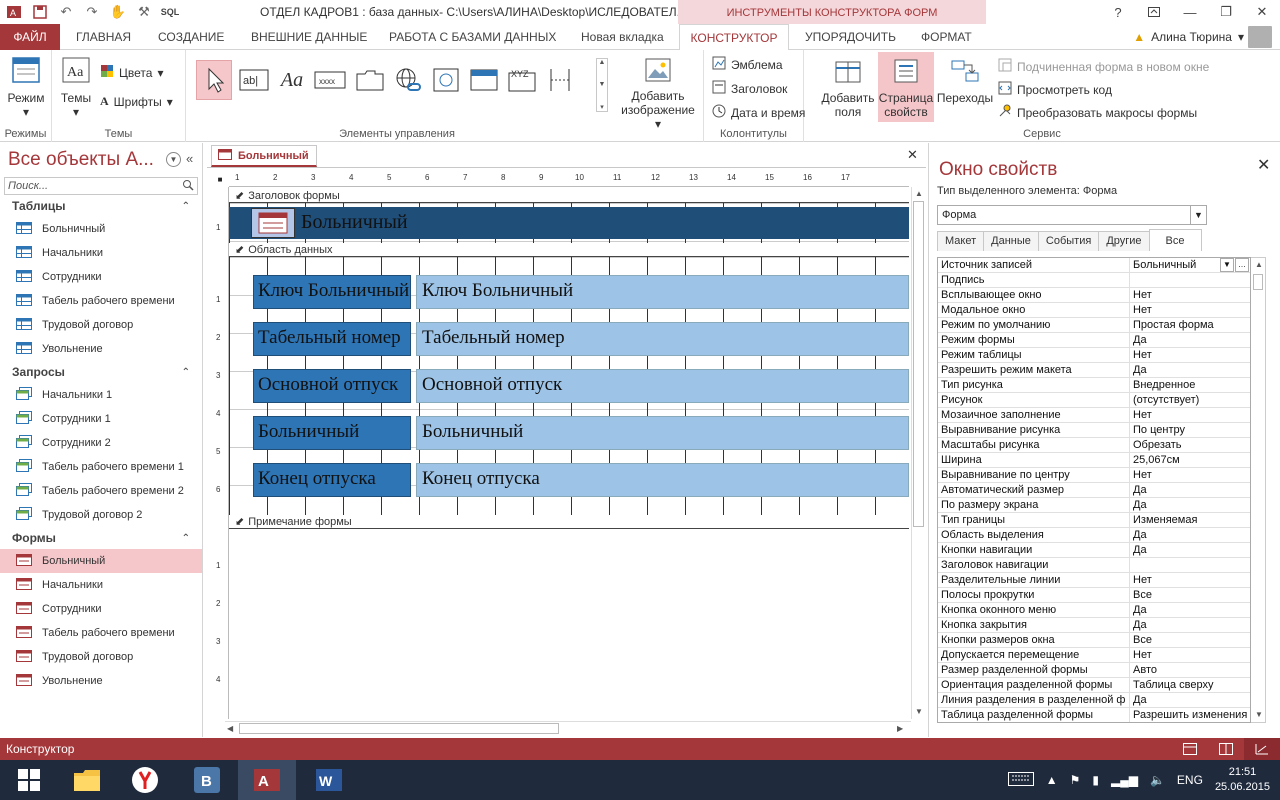 This screenshot has height=800, width=1280. I want to click on tab-file: ФАЙЛ, so click(30, 37).